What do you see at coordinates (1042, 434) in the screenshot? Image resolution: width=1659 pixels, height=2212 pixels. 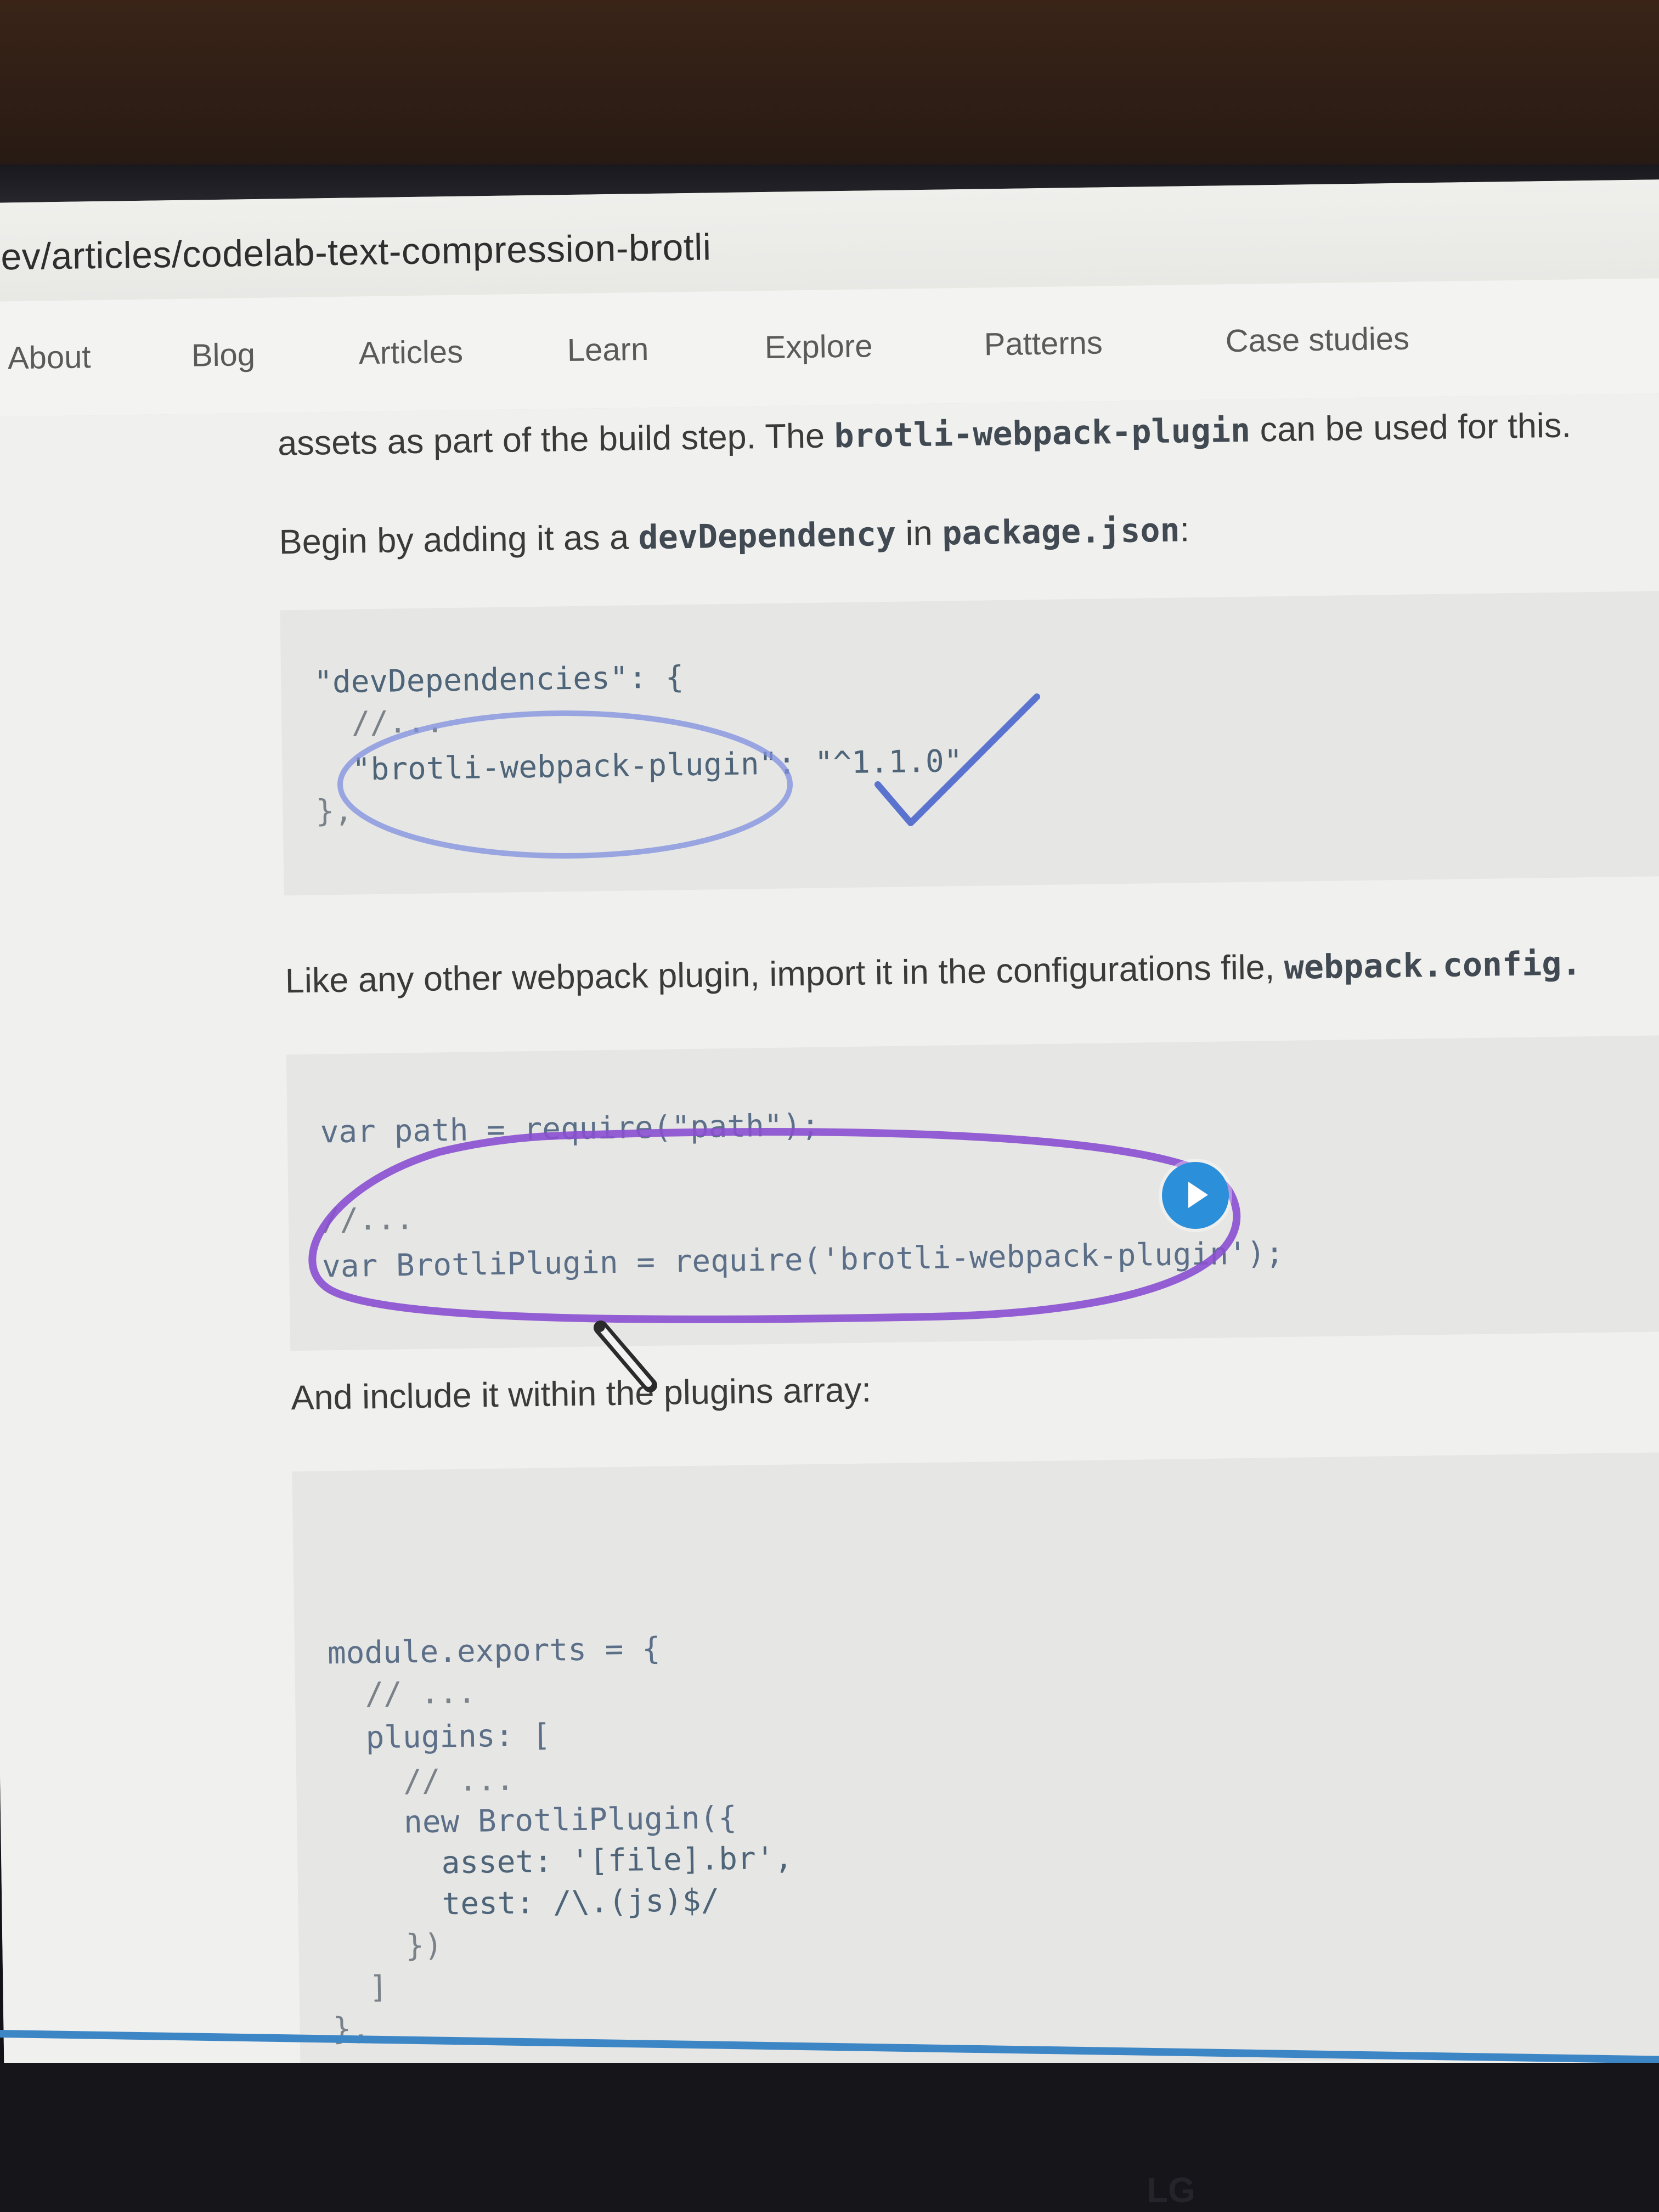 I see `para1-code: brotli-webpack-plugin` at bounding box center [1042, 434].